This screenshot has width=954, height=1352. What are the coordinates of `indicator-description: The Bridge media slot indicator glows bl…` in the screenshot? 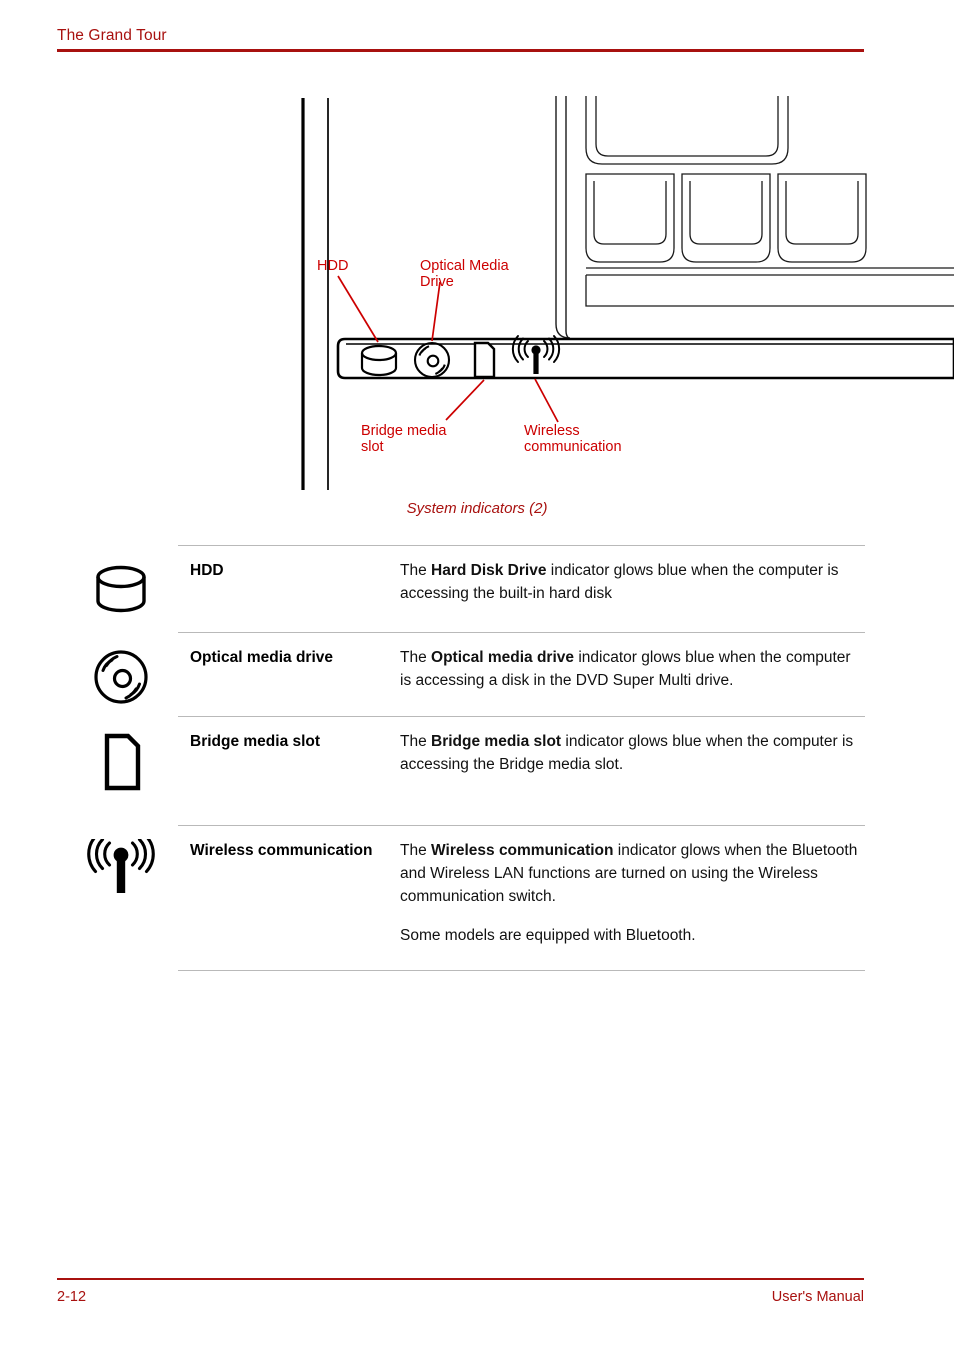 It's located at (632, 753).